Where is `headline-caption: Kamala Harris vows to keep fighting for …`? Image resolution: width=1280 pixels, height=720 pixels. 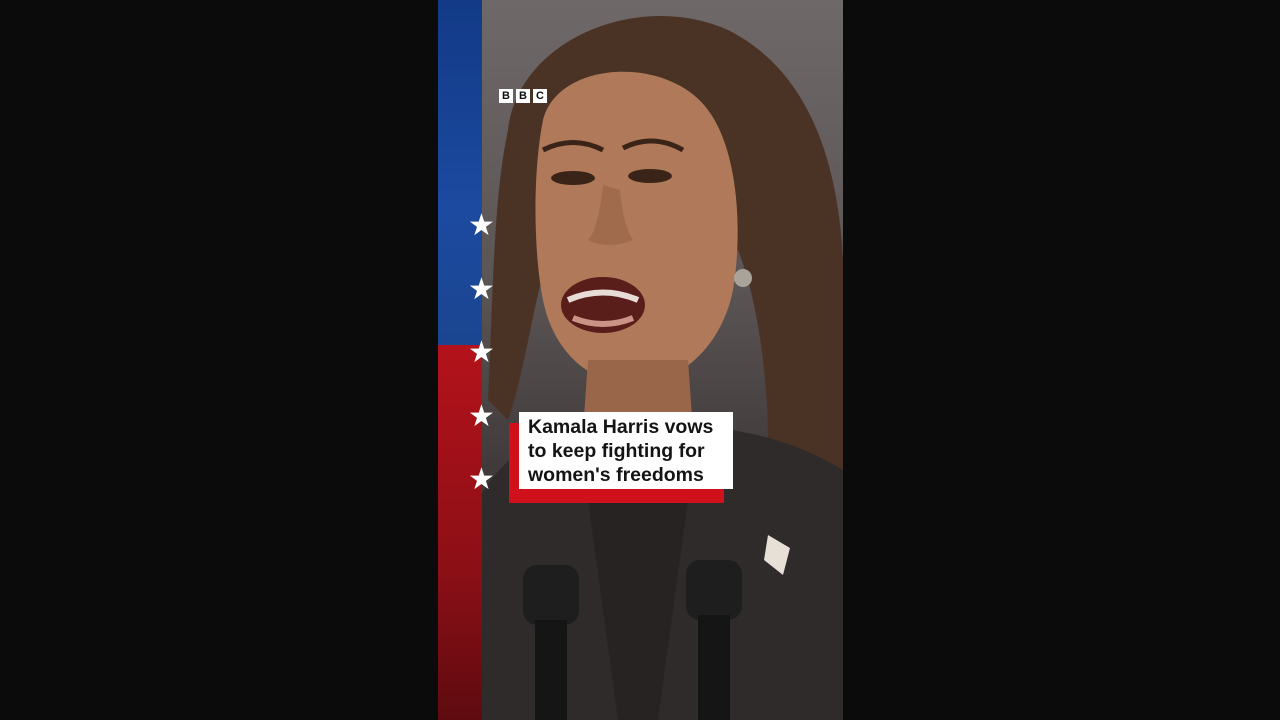
headline-caption: Kamala Harris vows to keep fighting for … is located at coordinates (626, 450).